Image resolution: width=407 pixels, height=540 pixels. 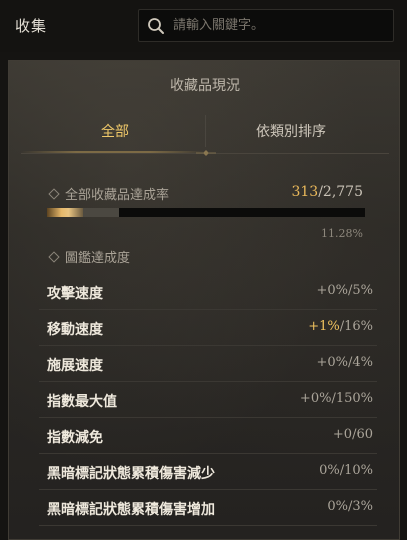 What do you see at coordinates (83, 212) in the screenshot?
I see `completion-progress-fill` at bounding box center [83, 212].